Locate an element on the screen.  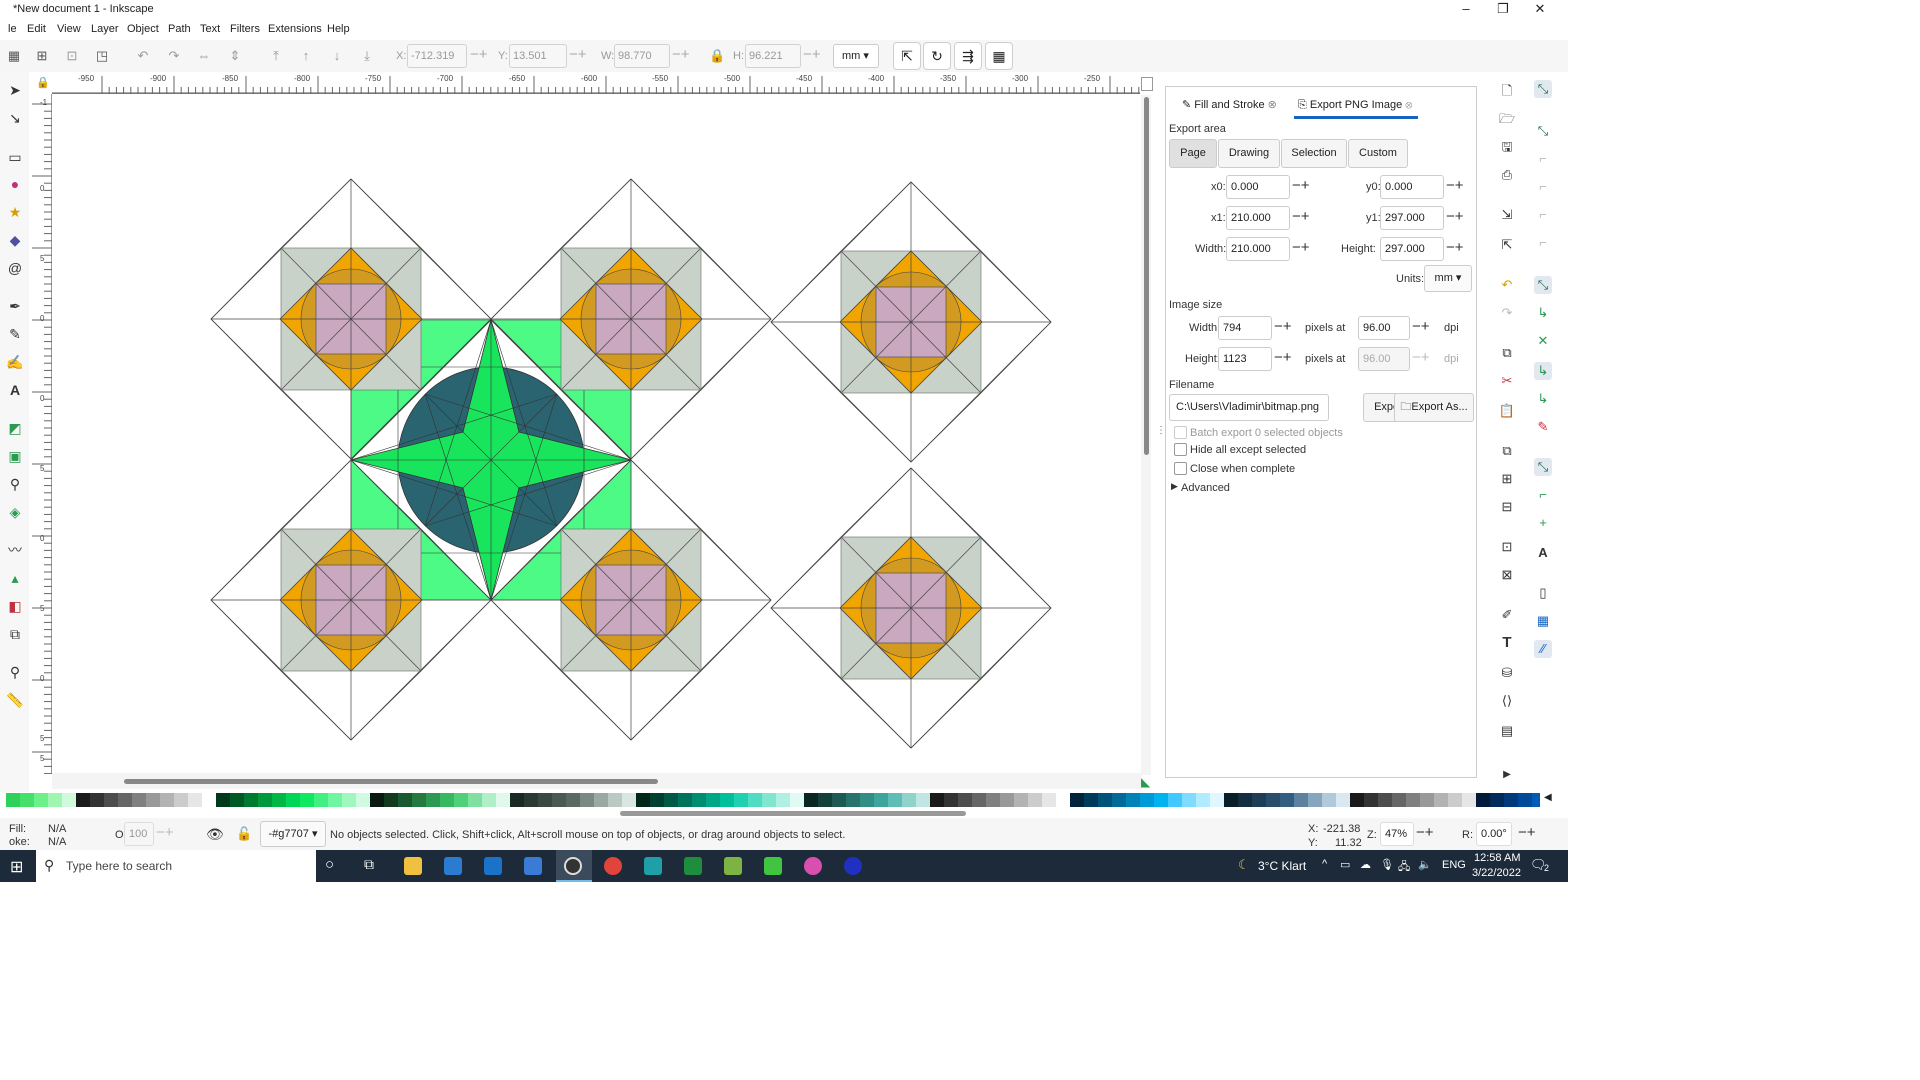
palette-swatches is located at coordinates (773, 800).